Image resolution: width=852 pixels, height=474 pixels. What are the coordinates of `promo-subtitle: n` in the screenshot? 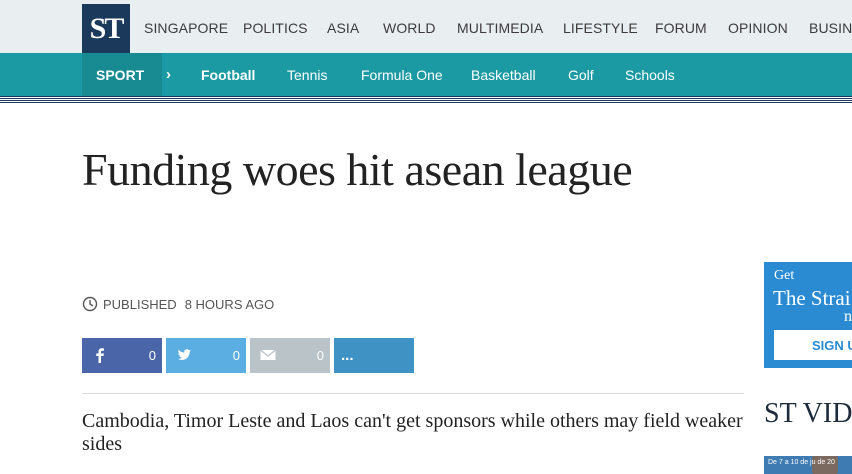 It's located at (848, 316).